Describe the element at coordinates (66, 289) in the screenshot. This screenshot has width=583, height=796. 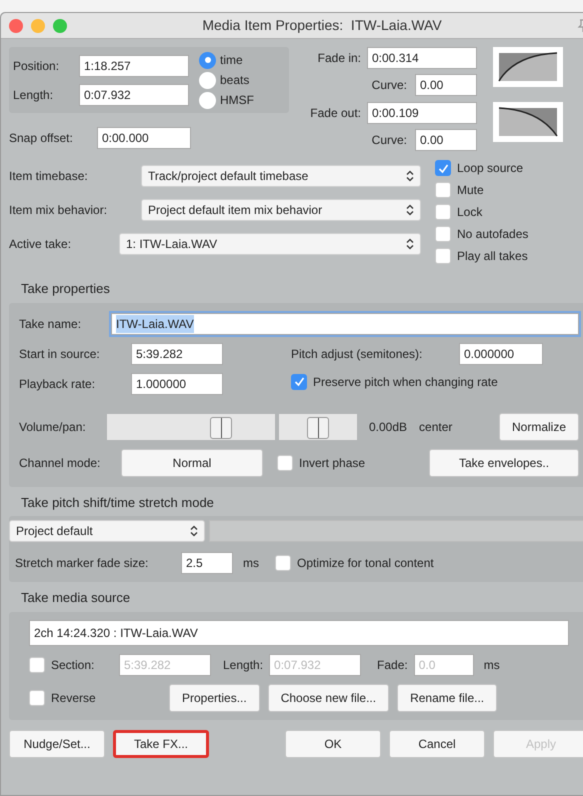
I see `group-title: Take properties` at that location.